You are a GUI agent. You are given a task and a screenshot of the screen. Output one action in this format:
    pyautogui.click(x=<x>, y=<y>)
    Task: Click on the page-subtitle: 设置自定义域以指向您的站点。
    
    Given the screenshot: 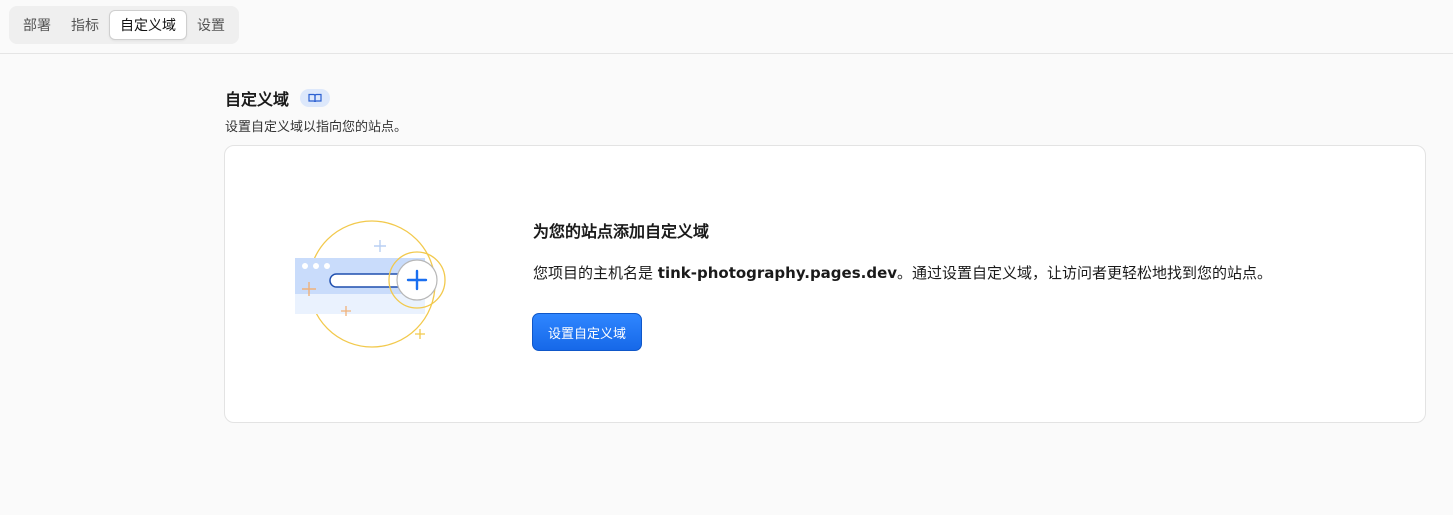 What is the action you would take?
    pyautogui.click(x=316, y=127)
    